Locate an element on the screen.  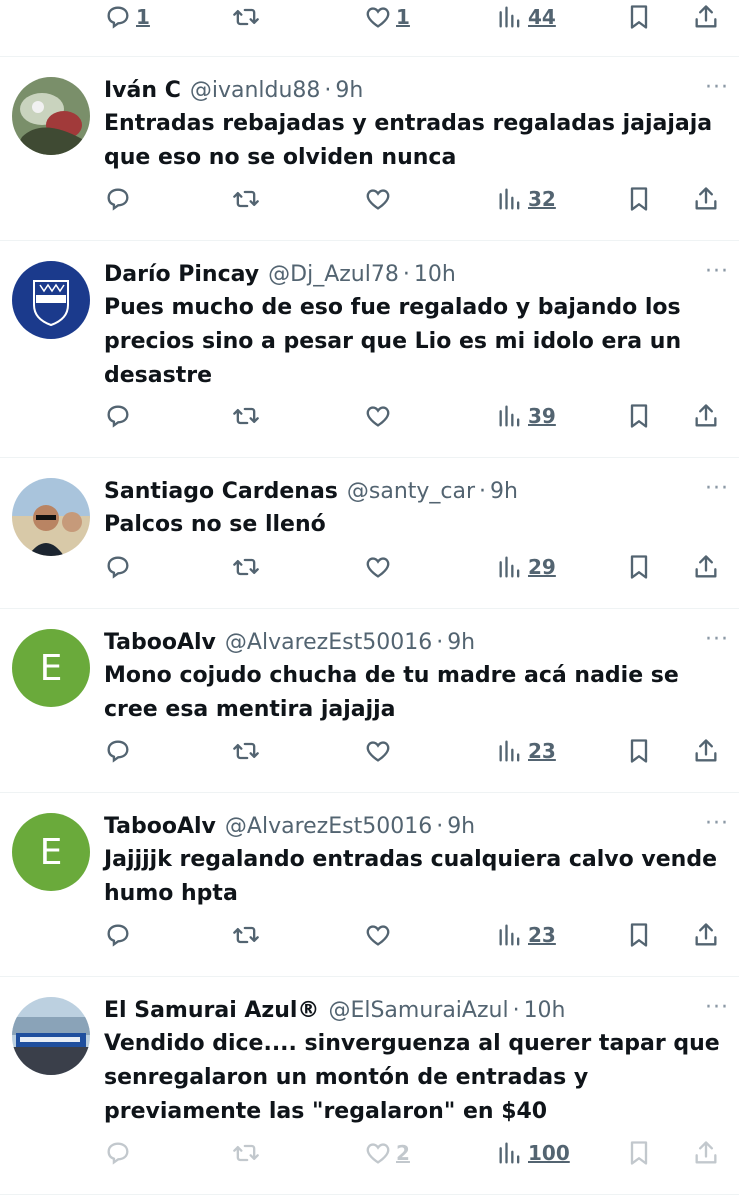
display-name: El Samurai Azul® is located at coordinates (211, 1010).